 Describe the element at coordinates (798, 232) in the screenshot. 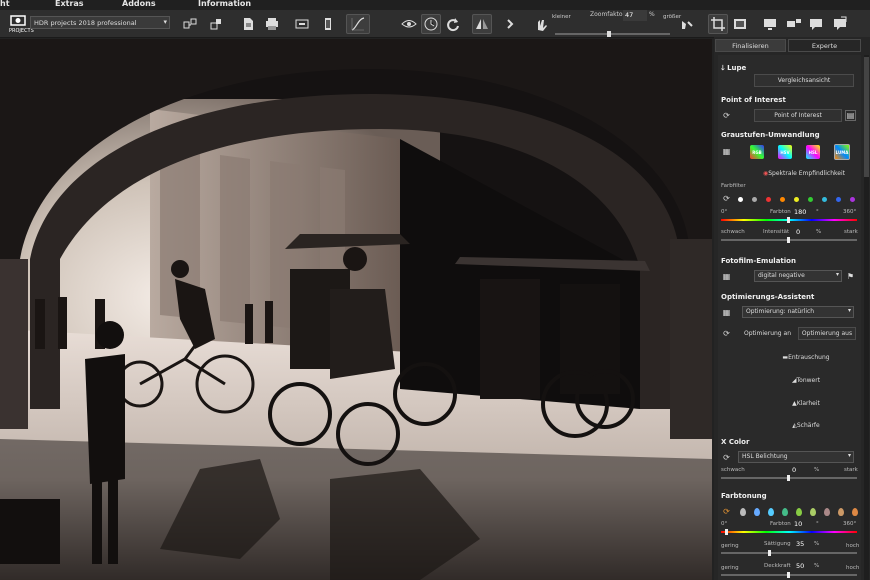

I see `intensity-value: 0` at that location.